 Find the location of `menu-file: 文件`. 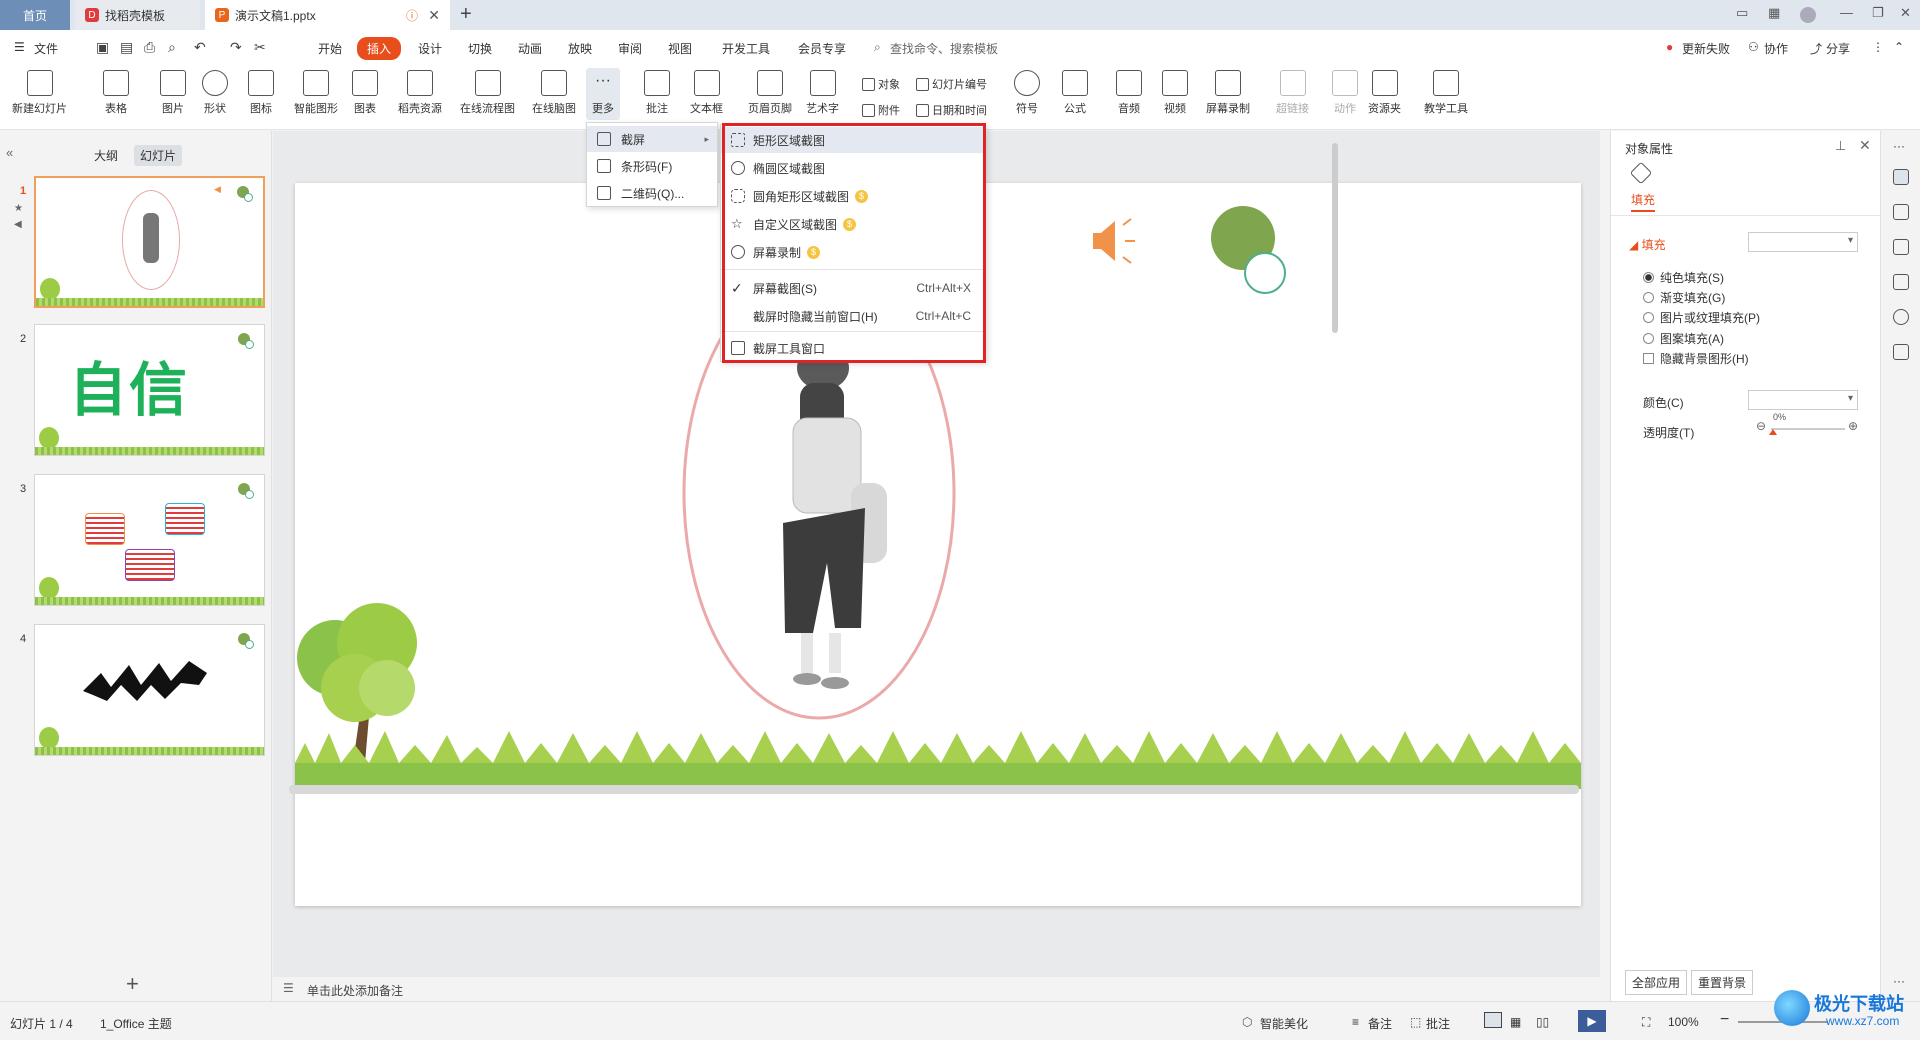

menu-file: 文件 is located at coordinates (46, 48).